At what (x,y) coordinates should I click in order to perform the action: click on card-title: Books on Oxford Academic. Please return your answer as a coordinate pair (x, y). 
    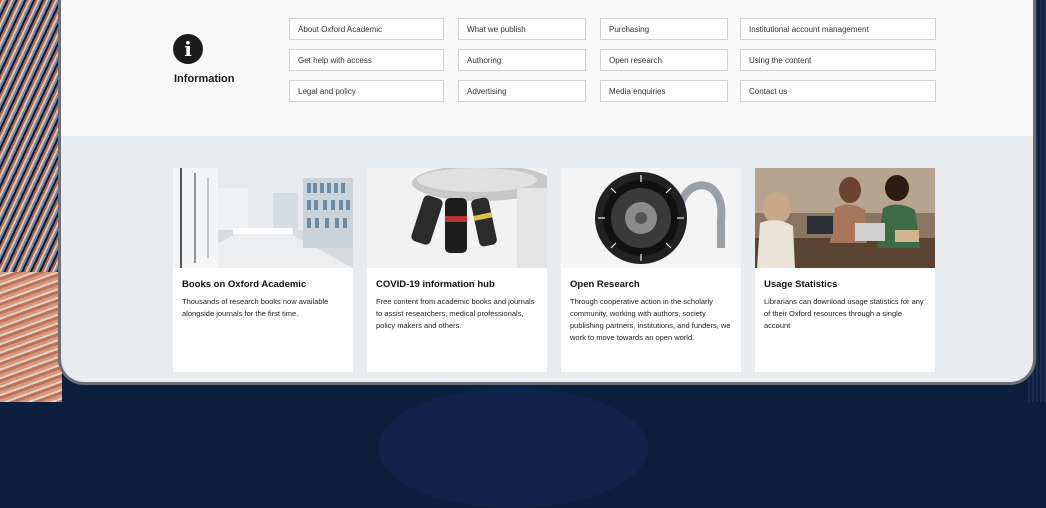
    Looking at the image, I should click on (244, 284).